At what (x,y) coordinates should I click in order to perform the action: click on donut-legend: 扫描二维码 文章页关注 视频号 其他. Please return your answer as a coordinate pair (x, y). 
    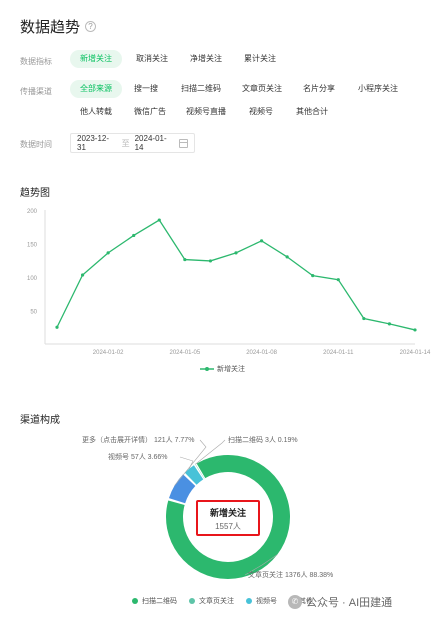
    Looking at the image, I should click on (222, 601).